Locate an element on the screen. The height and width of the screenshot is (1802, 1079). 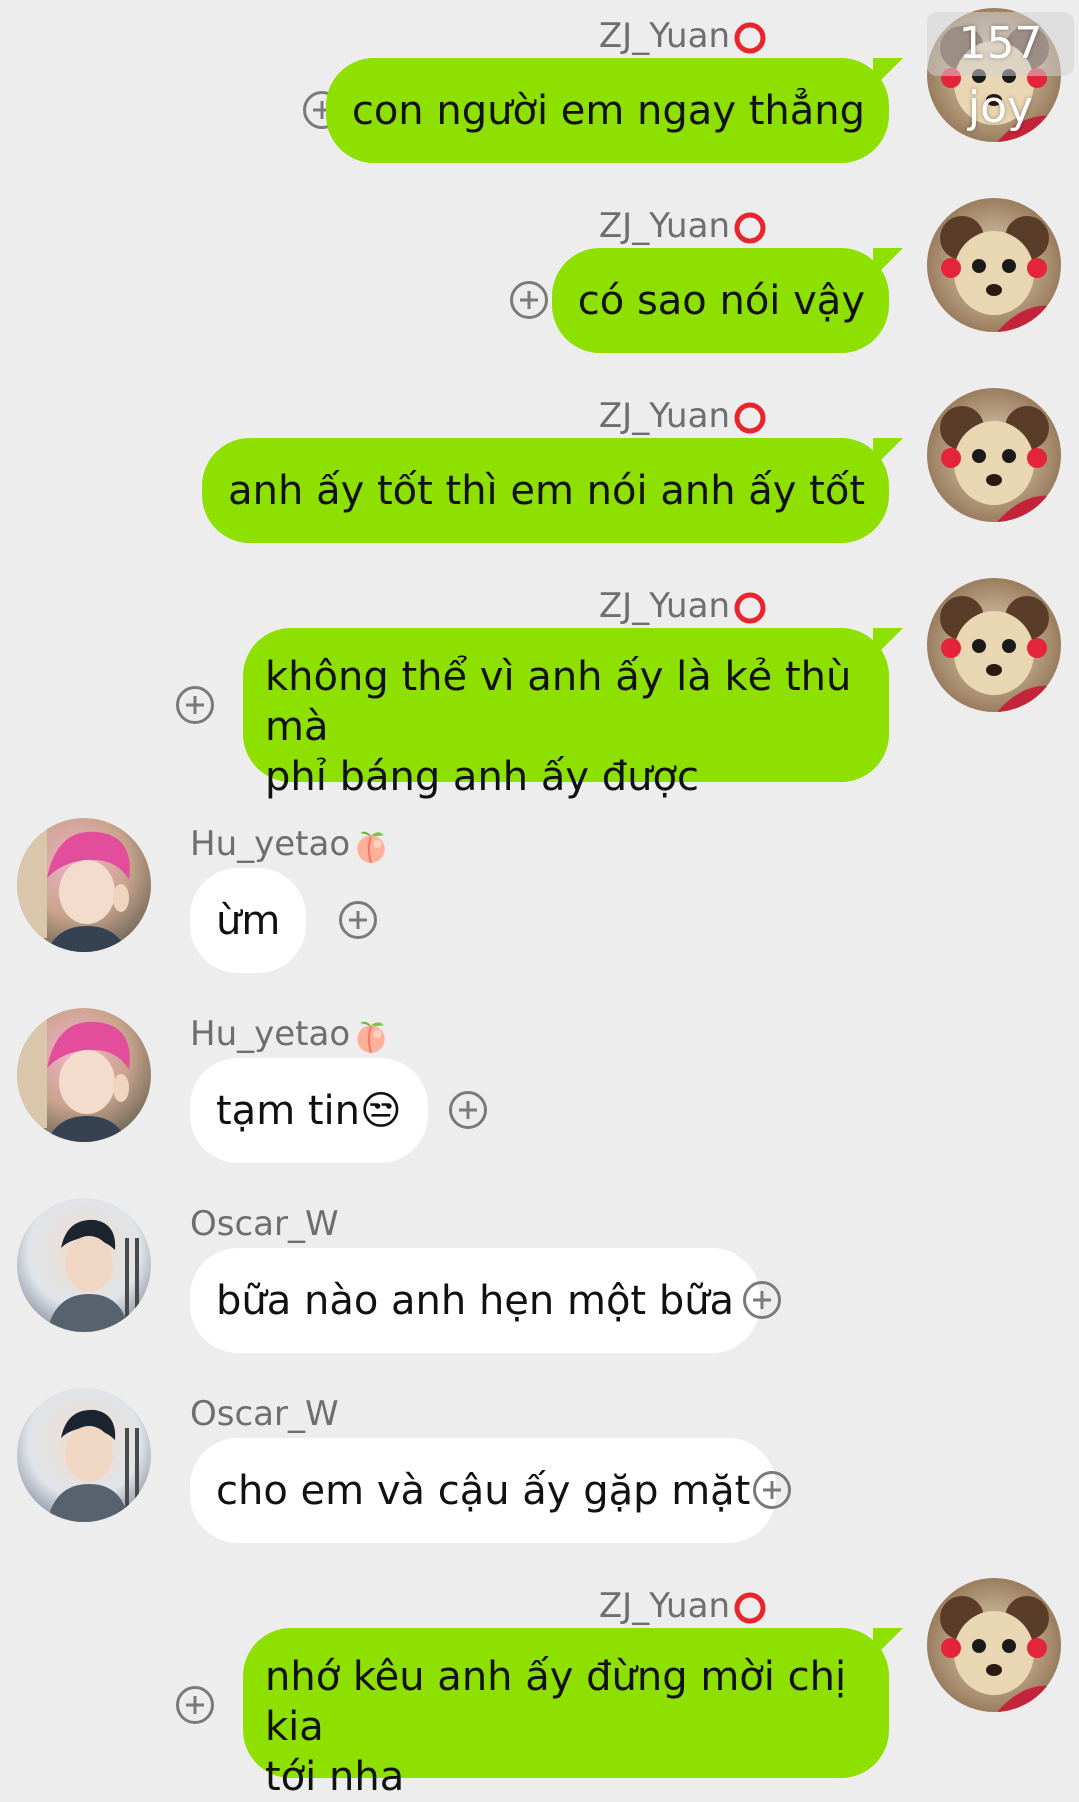
message-bubble: cho em và cậu ấy gặp mặt is located at coordinates (483, 1490).